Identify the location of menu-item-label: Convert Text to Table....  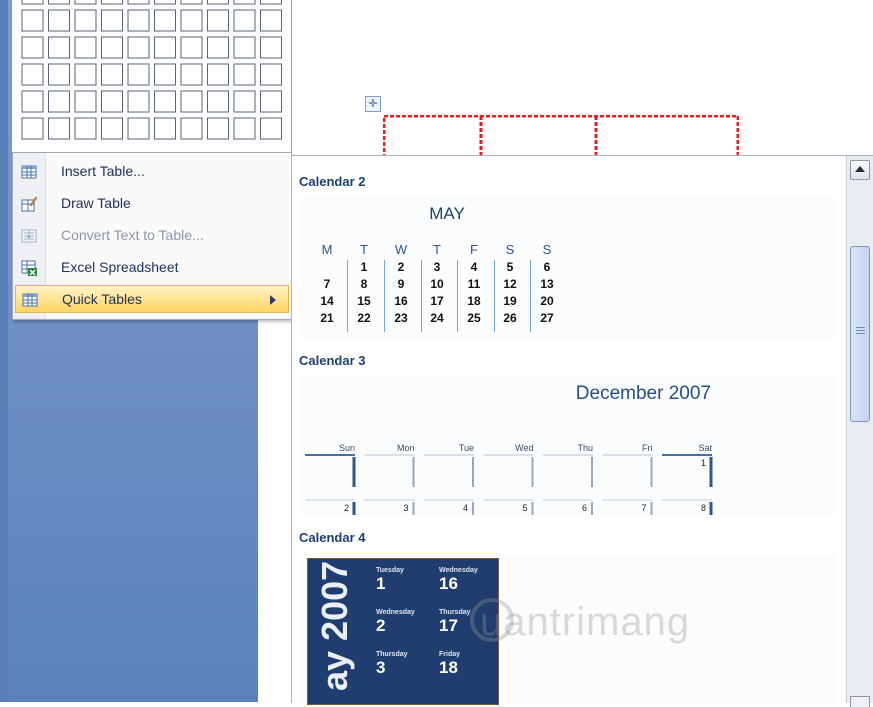
(132, 235).